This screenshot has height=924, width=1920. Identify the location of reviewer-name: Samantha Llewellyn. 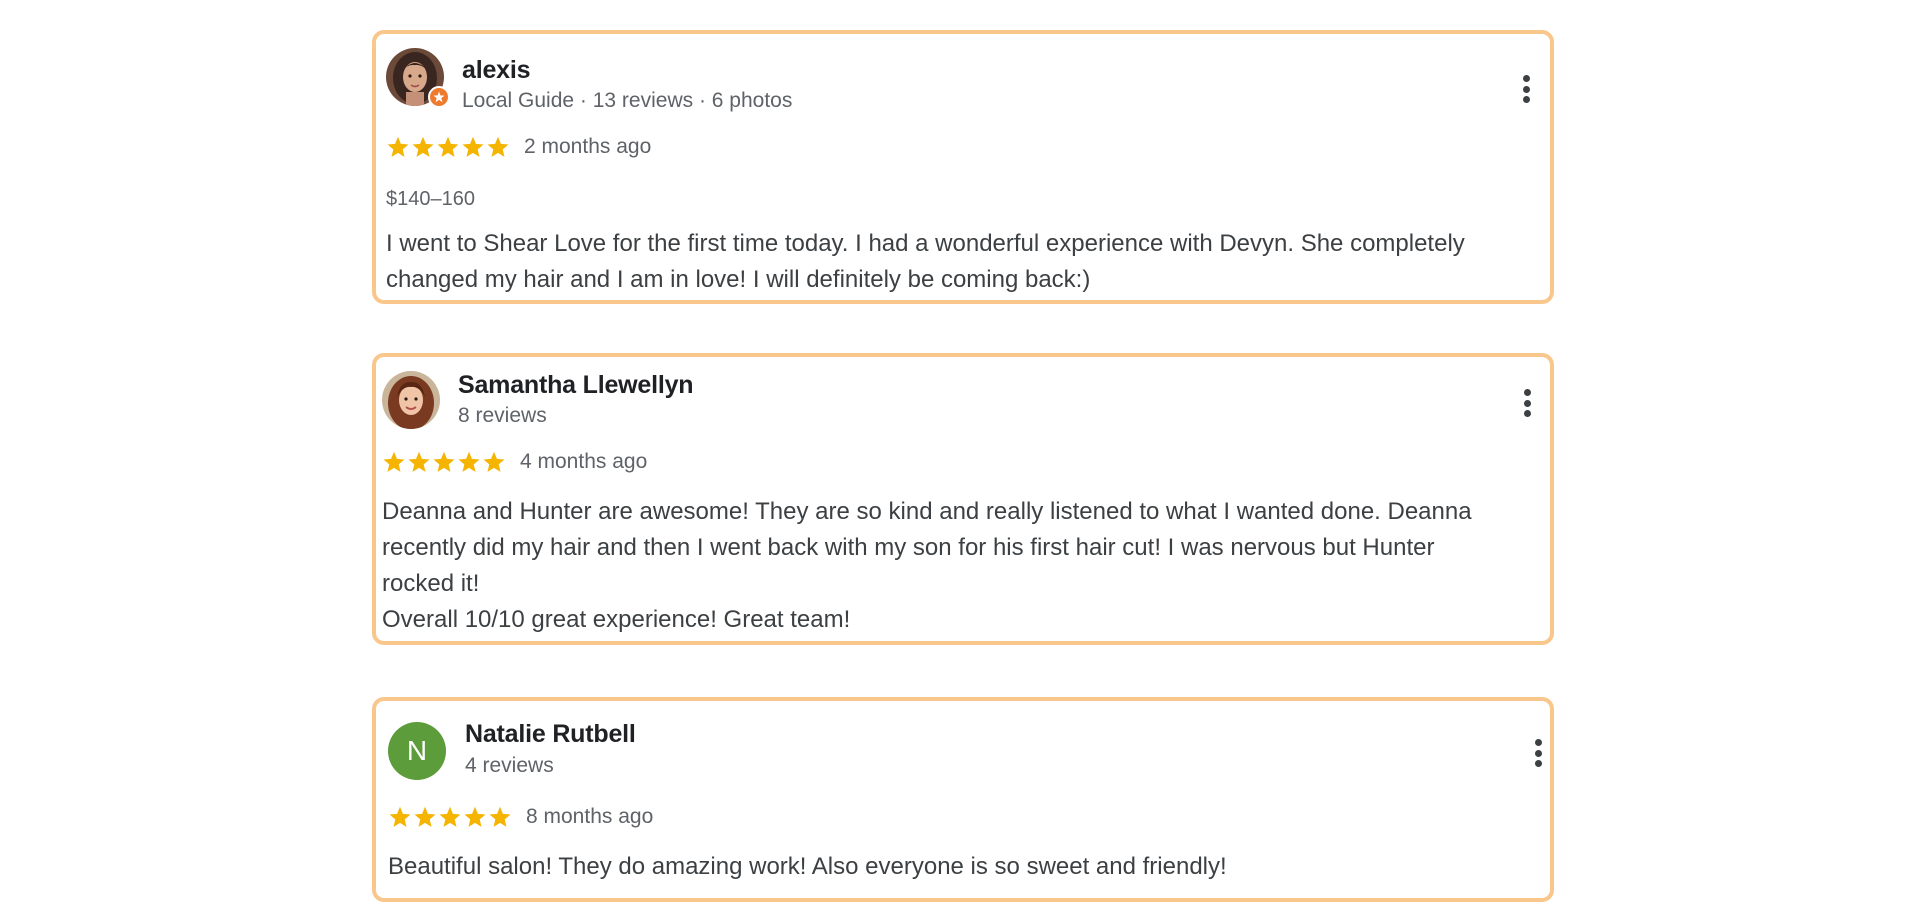
(576, 385).